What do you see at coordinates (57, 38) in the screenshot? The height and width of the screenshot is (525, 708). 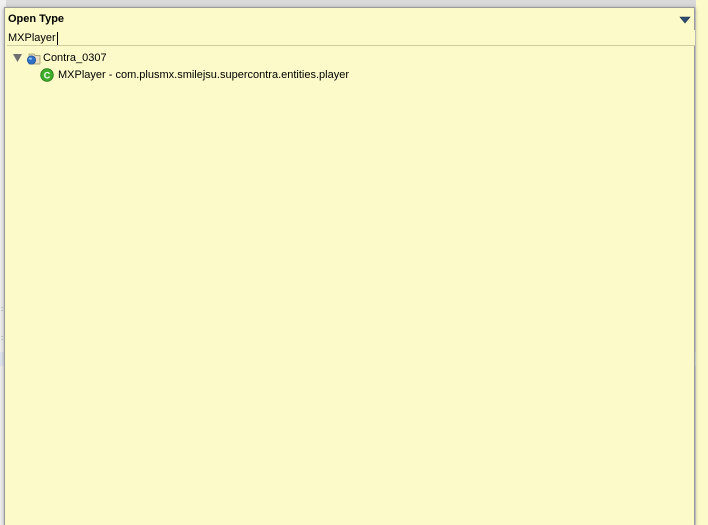 I see `text-caret` at bounding box center [57, 38].